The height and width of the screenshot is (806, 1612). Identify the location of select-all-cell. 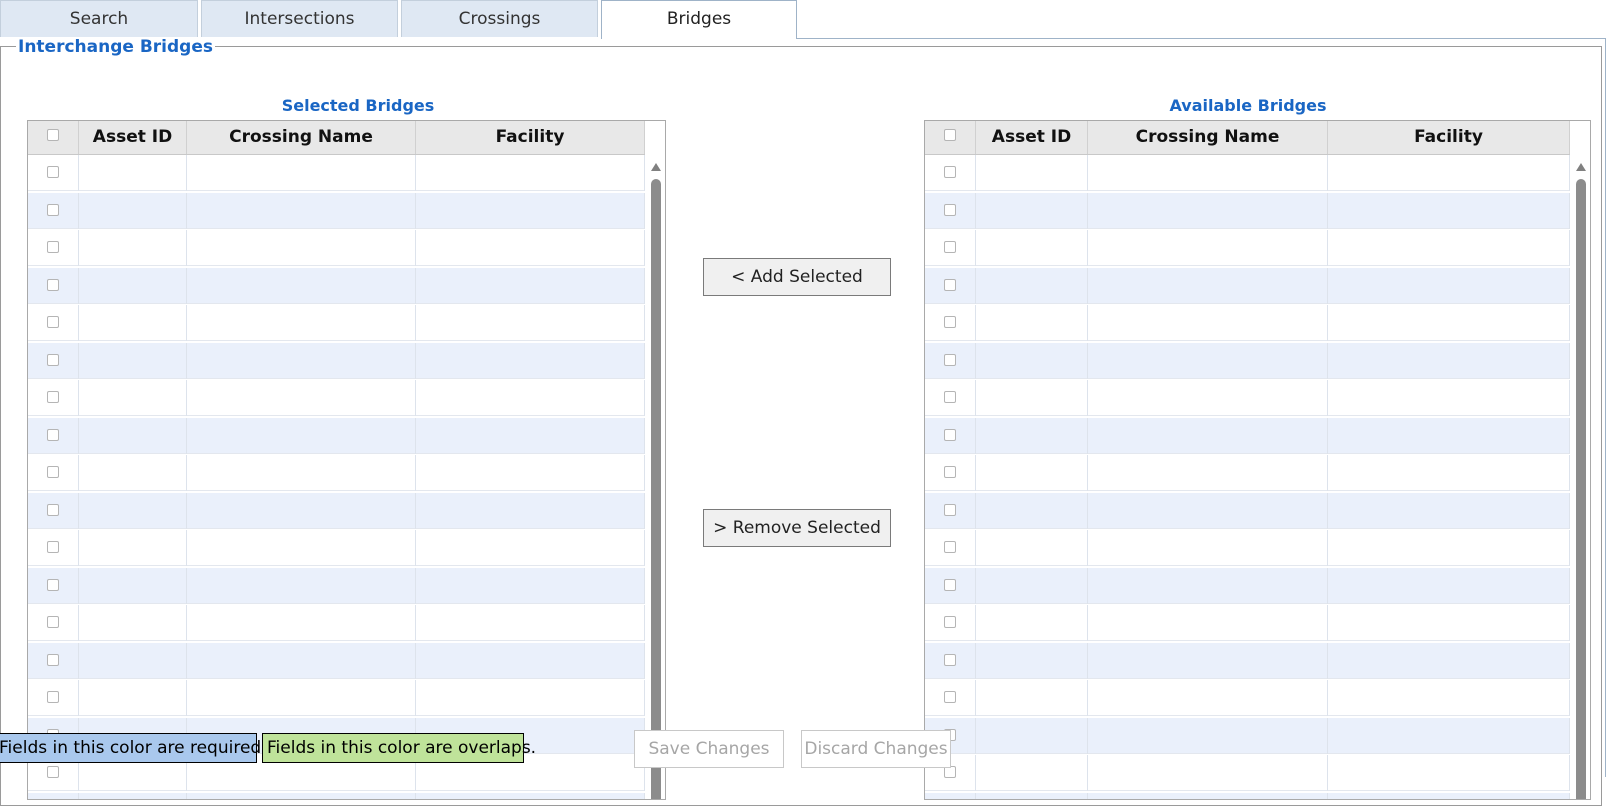
(950, 137).